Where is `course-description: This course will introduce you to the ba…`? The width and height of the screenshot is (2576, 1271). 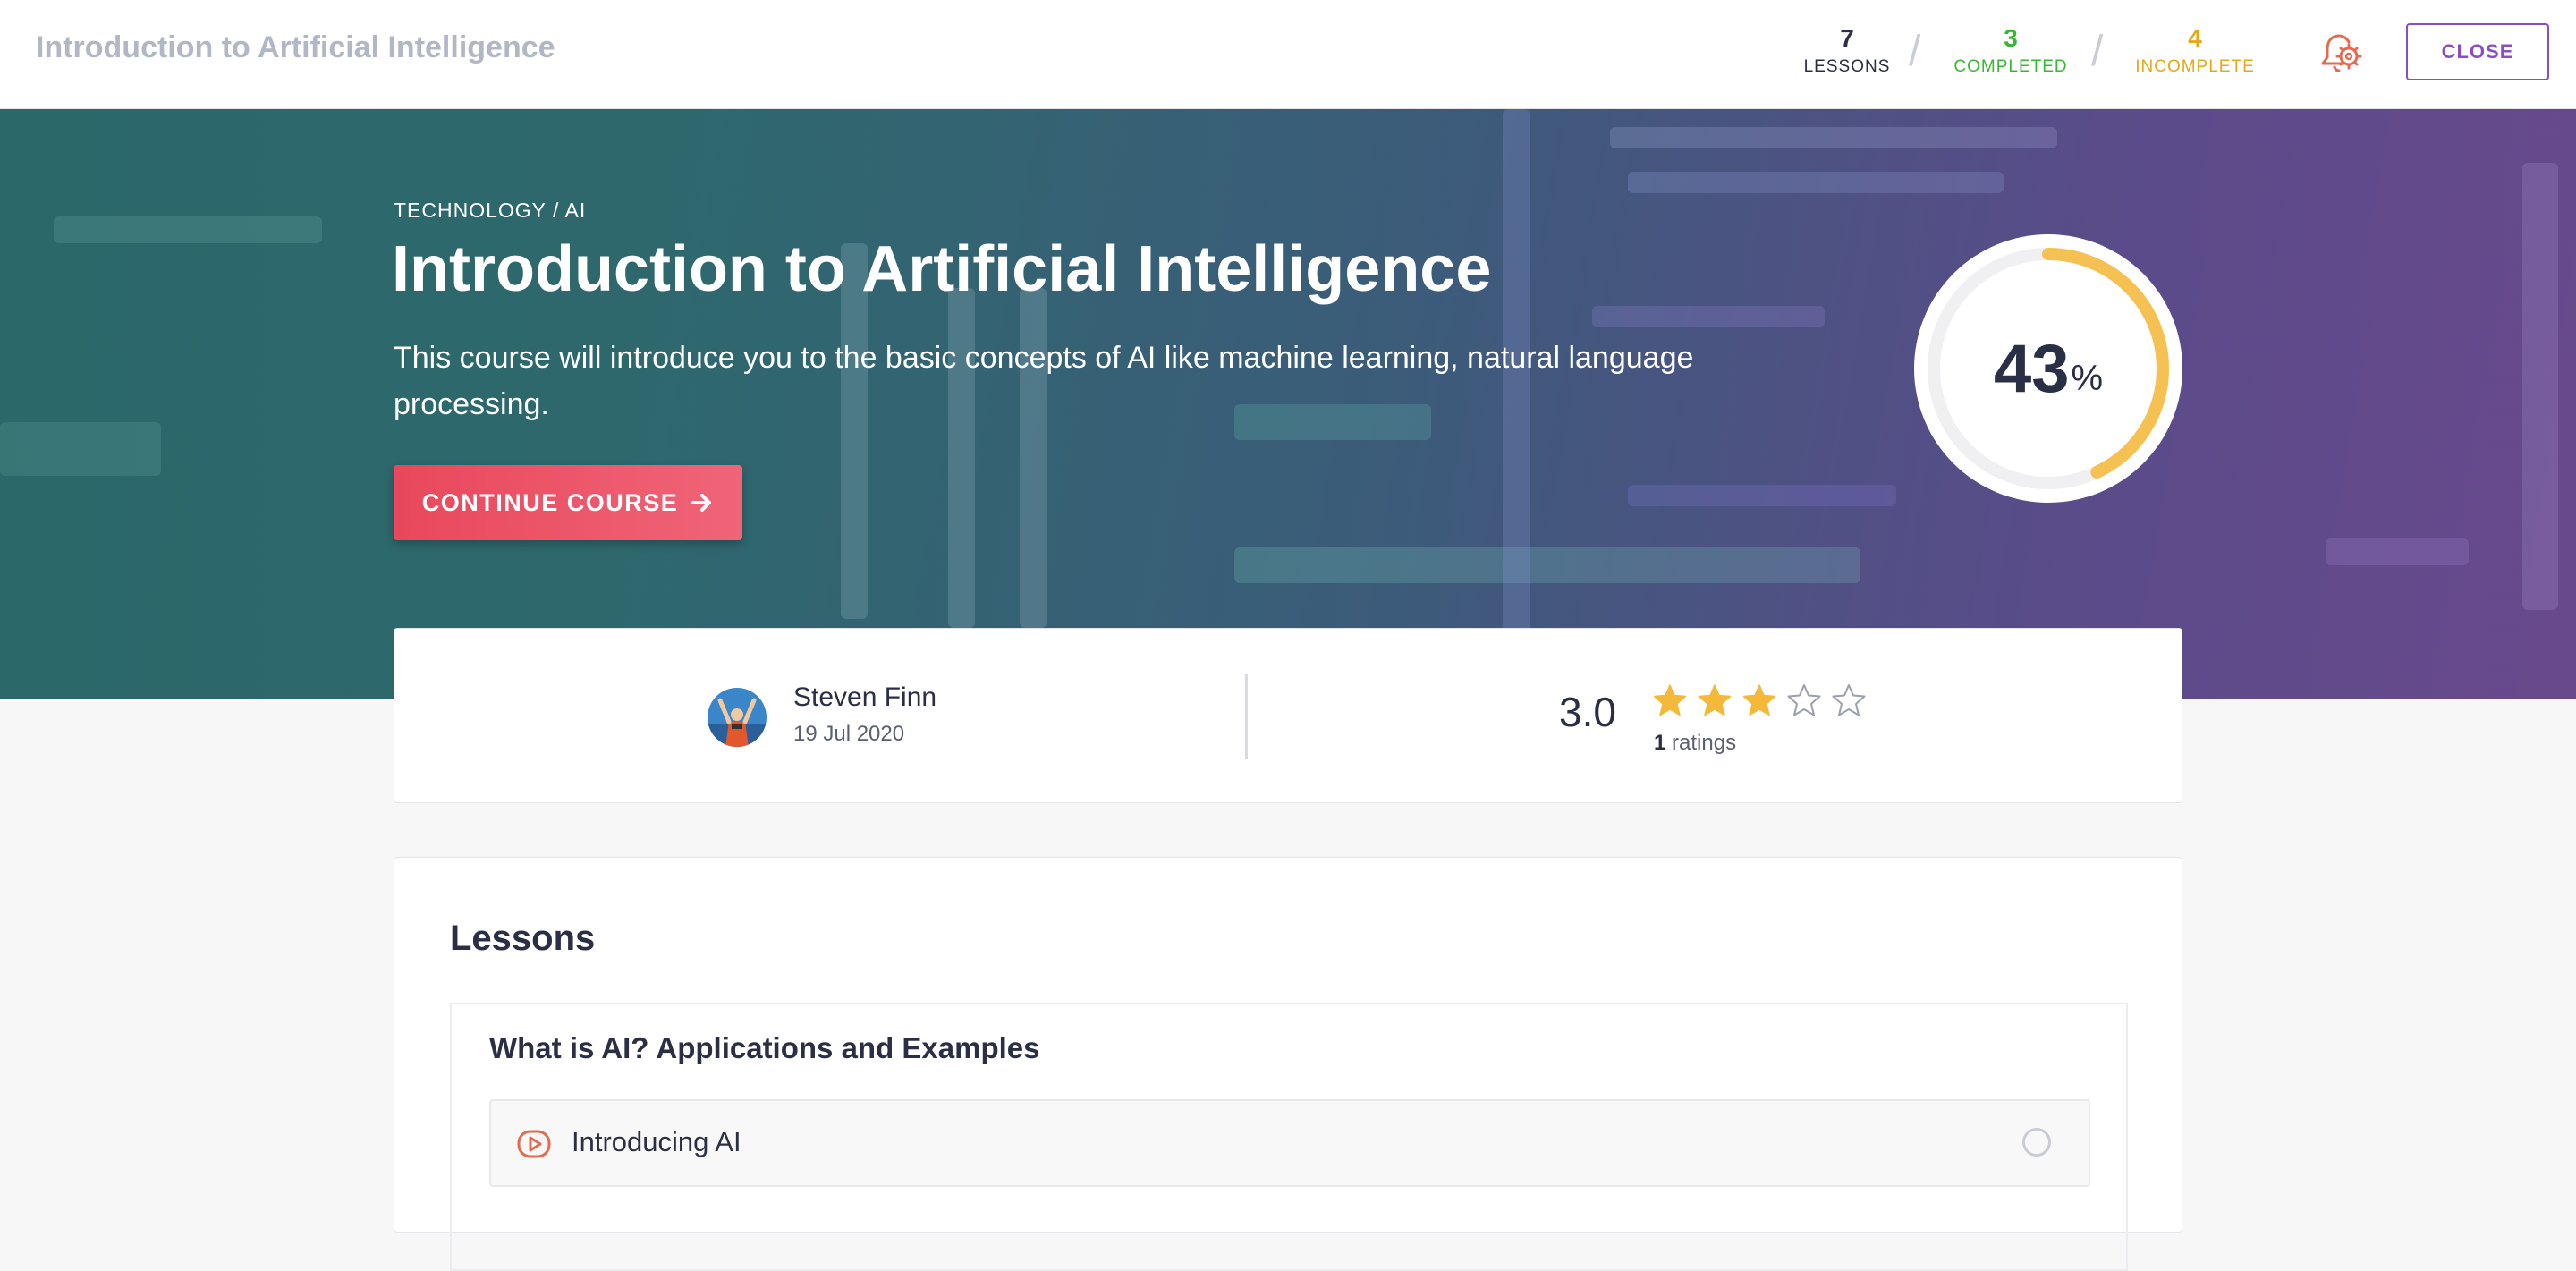 course-description: This course will introduce you to the ba… is located at coordinates (1044, 381).